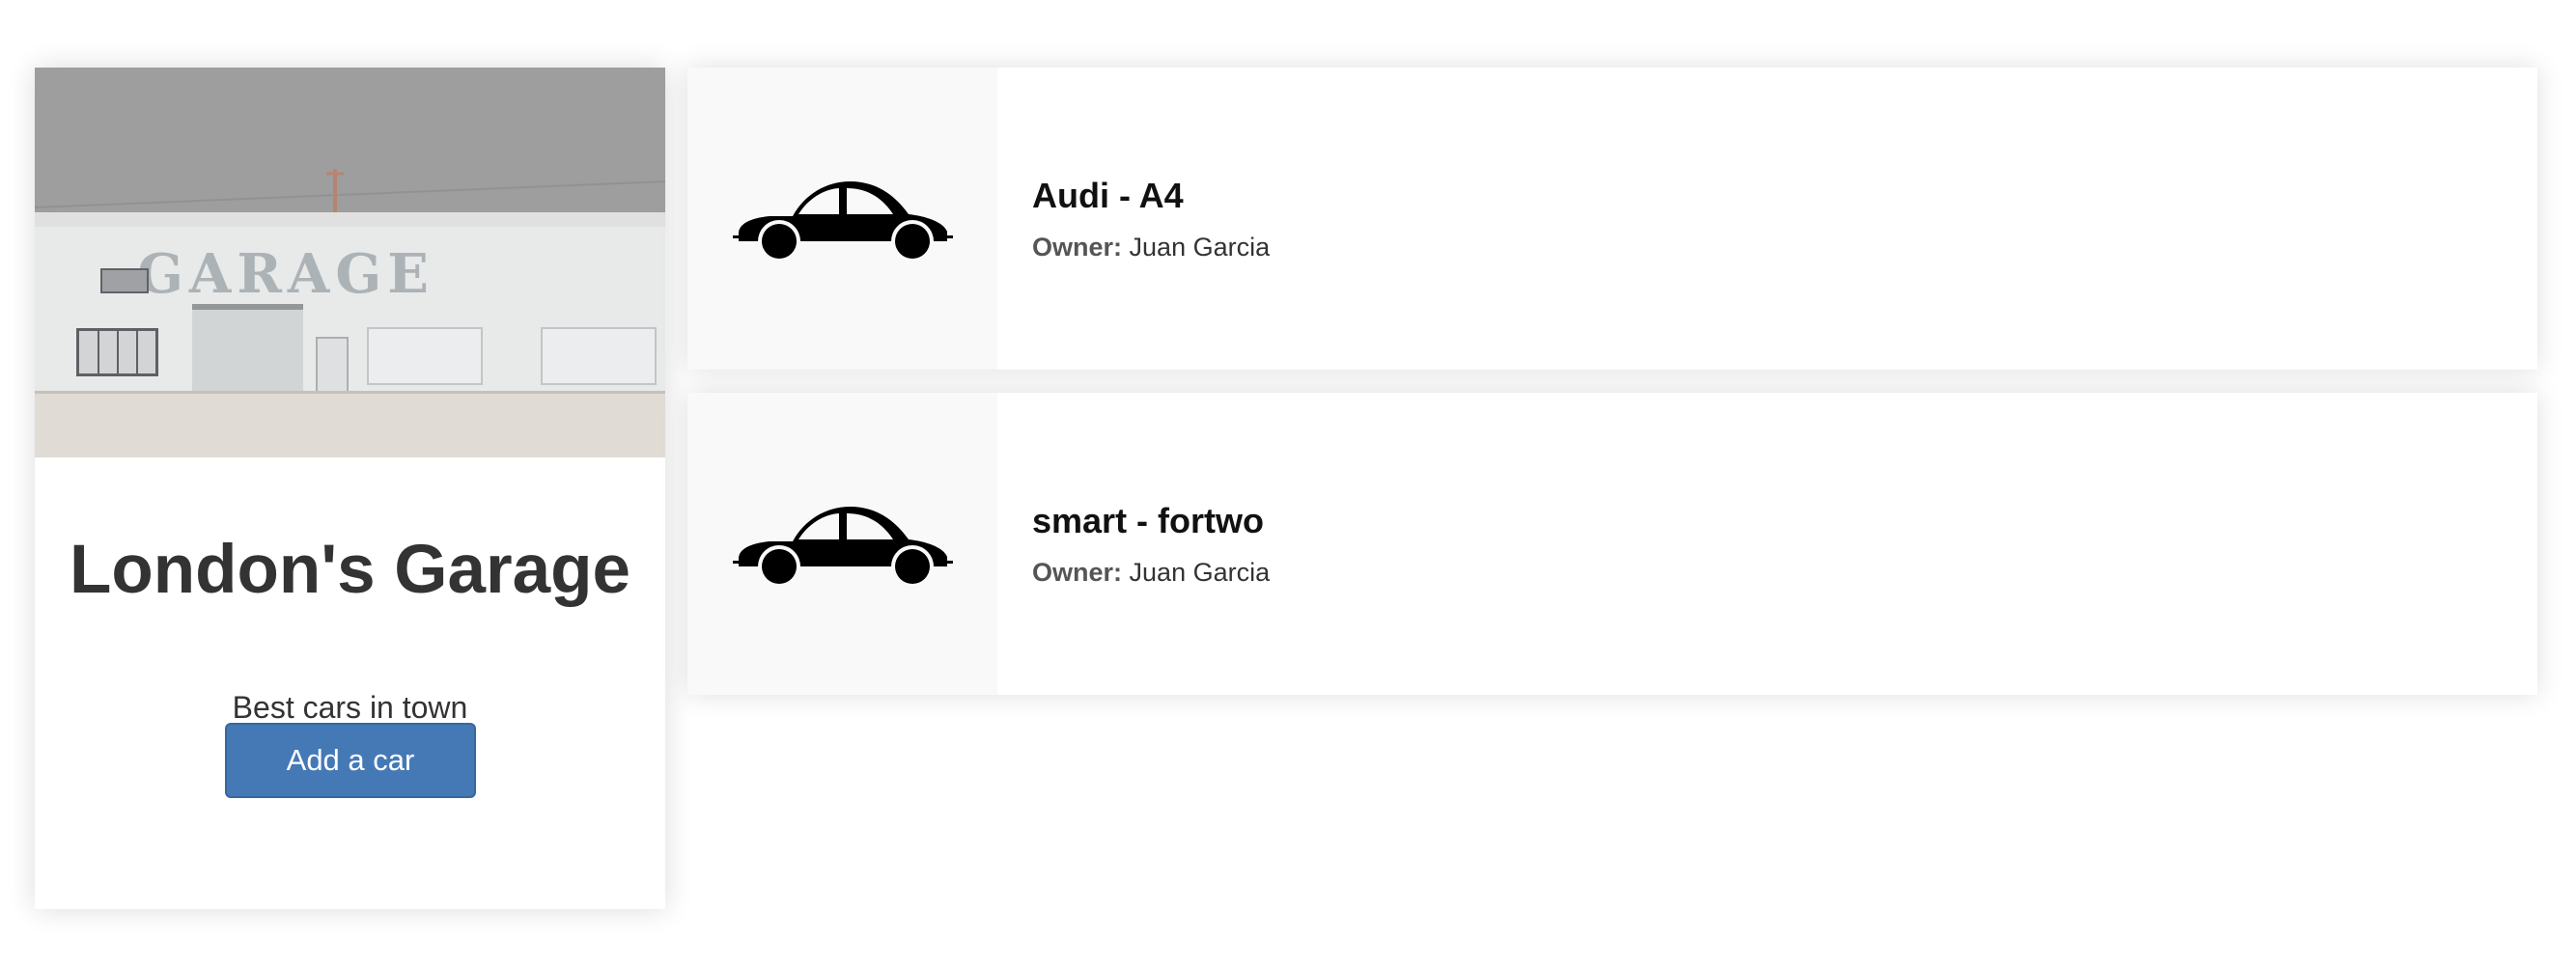  What do you see at coordinates (350, 570) in the screenshot?
I see `garage-title: London's Garage` at bounding box center [350, 570].